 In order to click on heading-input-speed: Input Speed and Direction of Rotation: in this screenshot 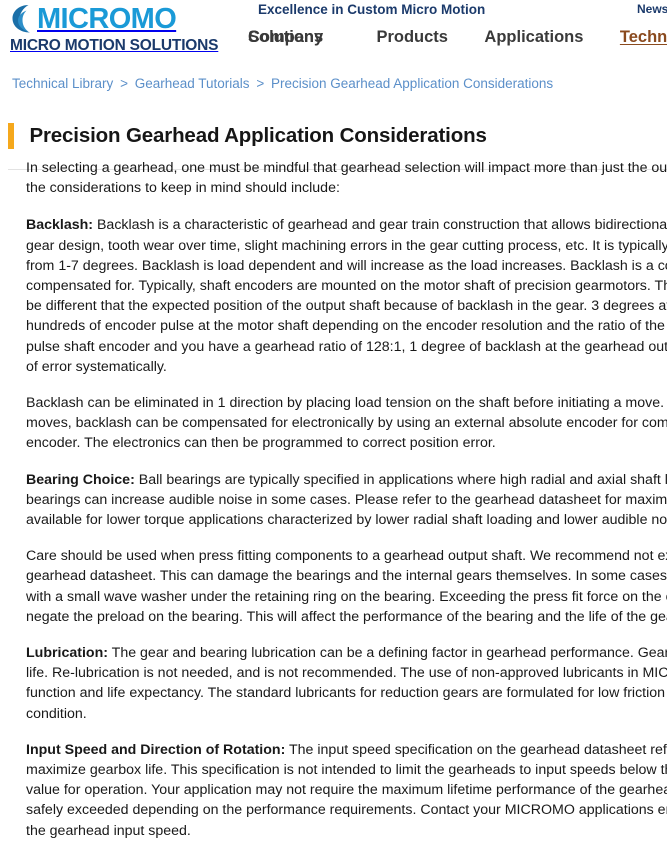, I will do `click(156, 749)`.